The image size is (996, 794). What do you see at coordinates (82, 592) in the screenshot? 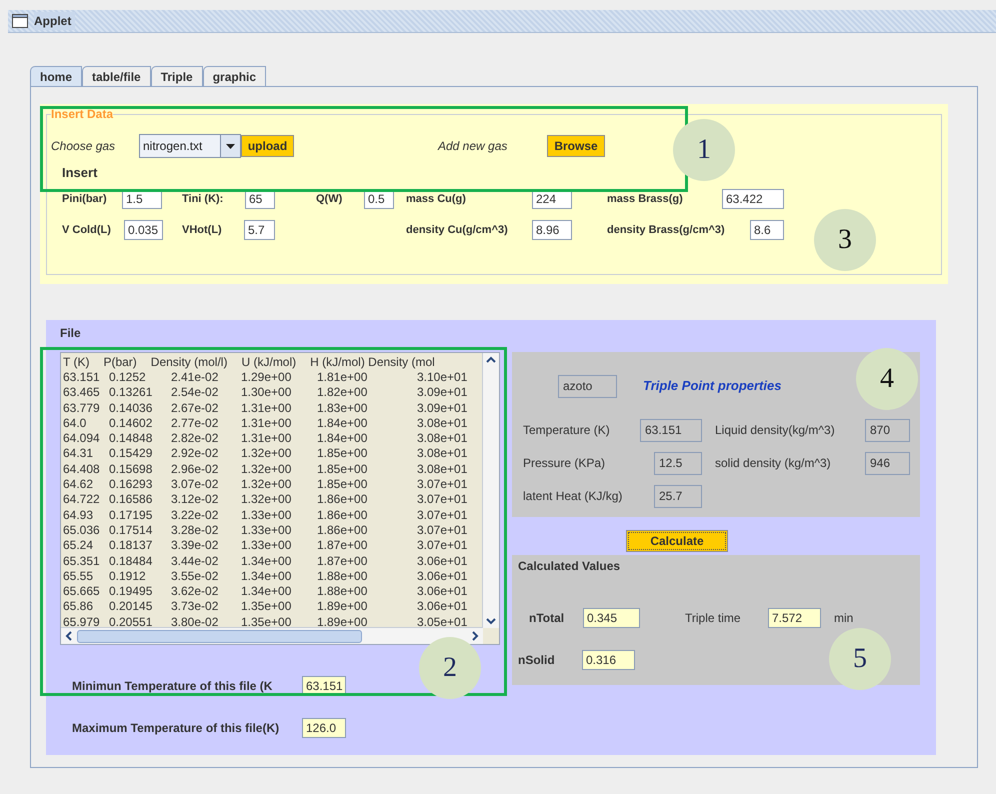
I see `table-cell-text: 65.665` at bounding box center [82, 592].